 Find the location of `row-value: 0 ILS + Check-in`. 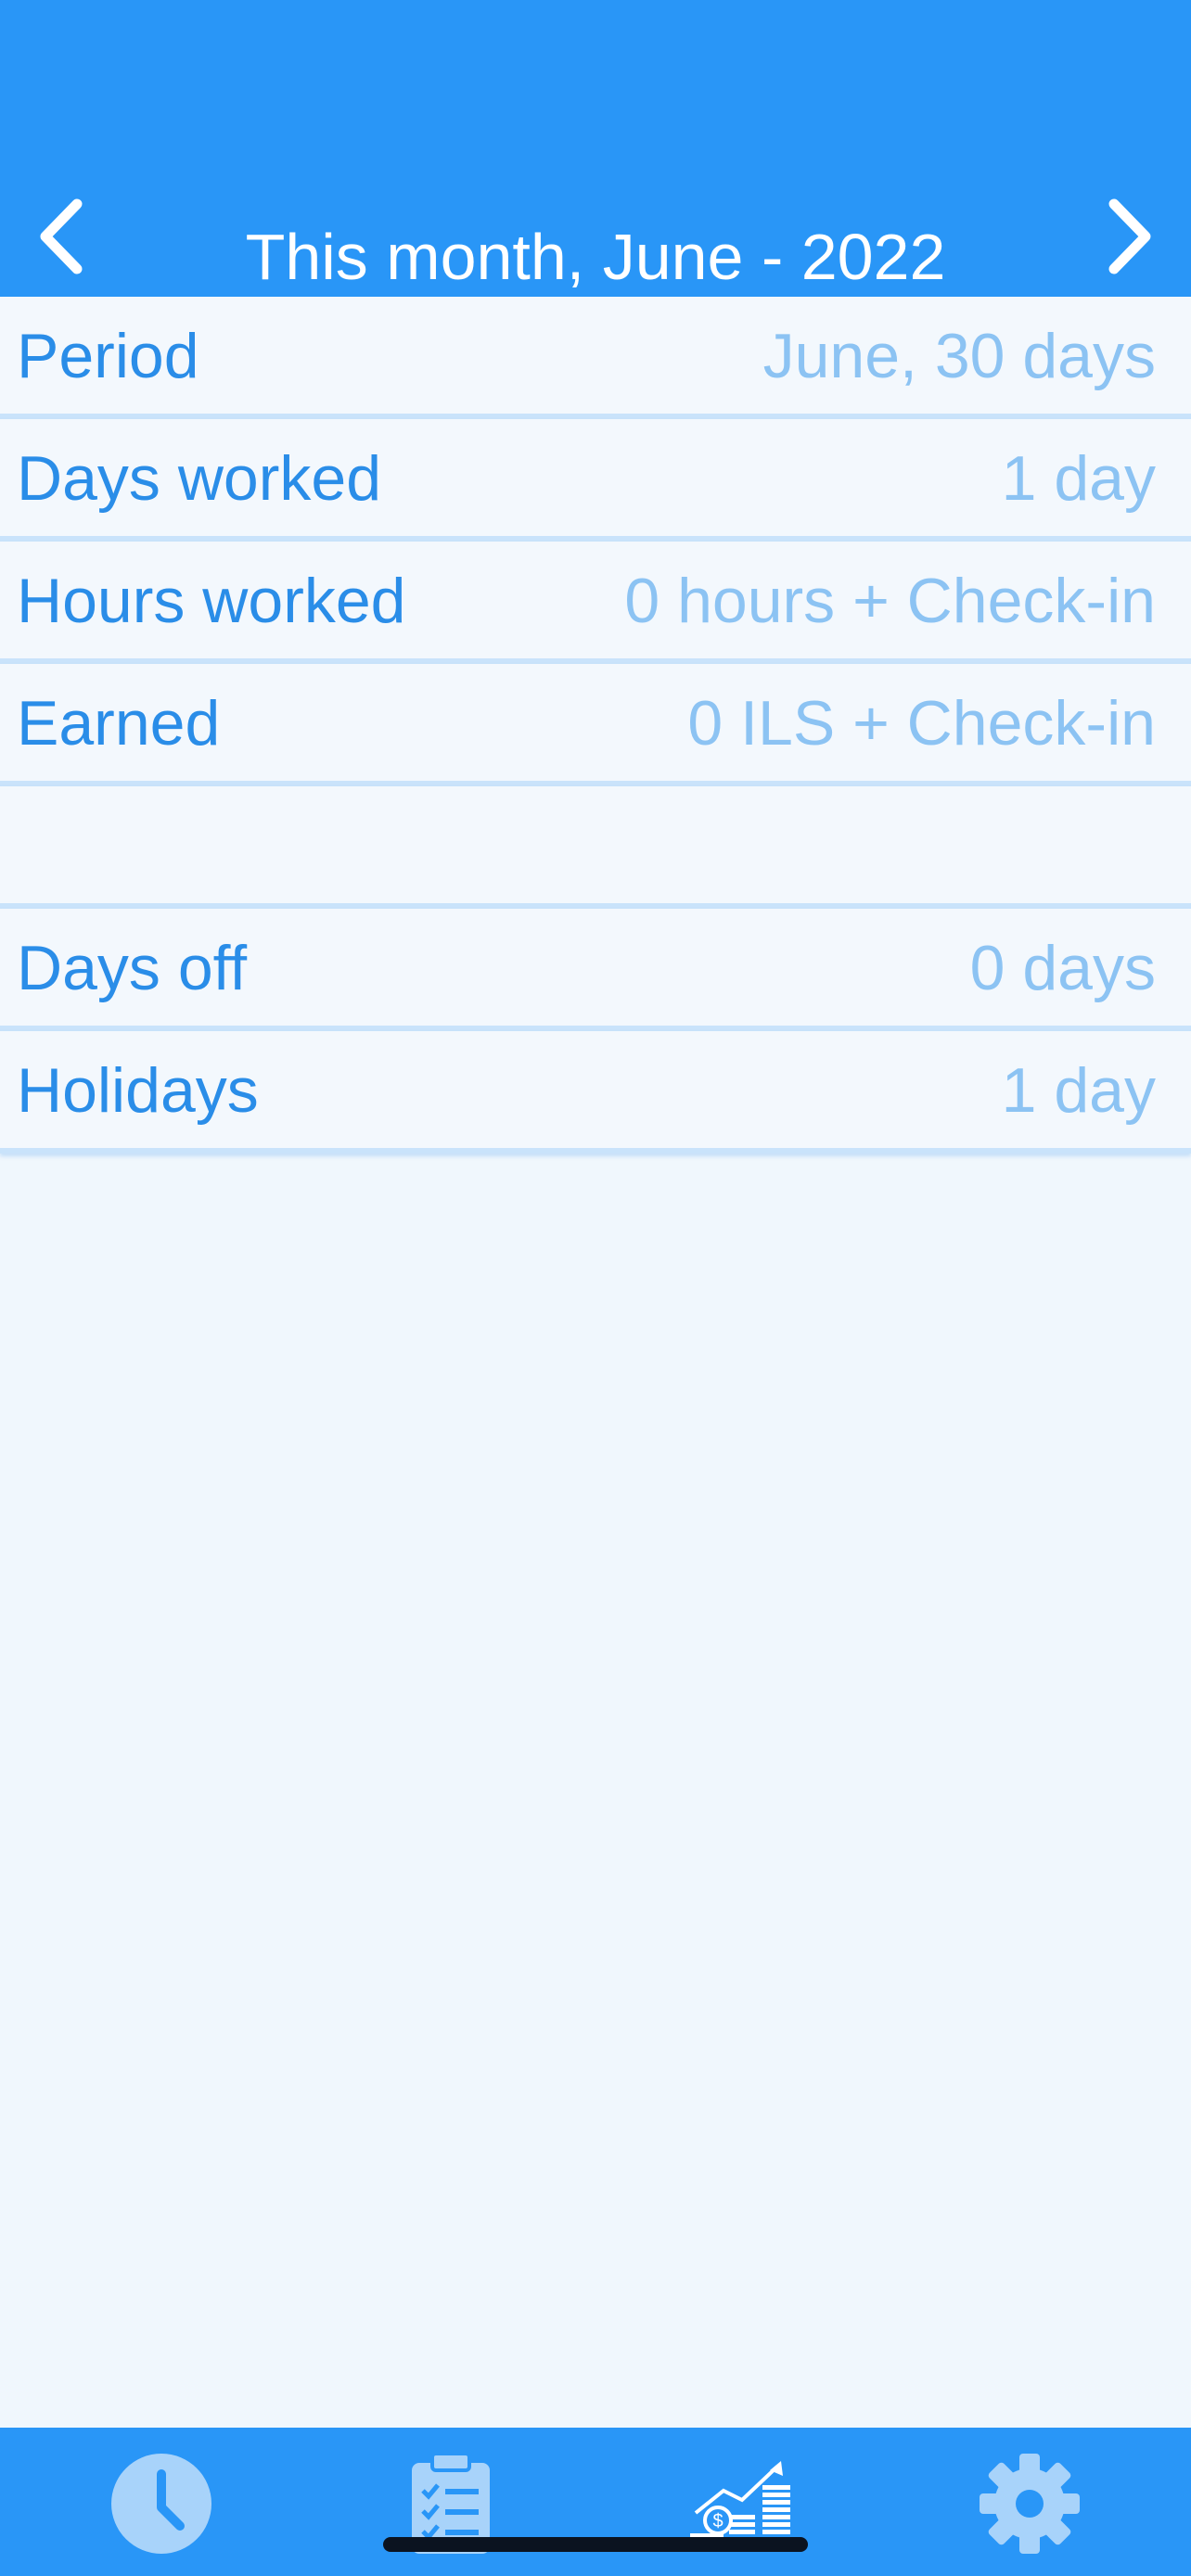

row-value: 0 ILS + Check-in is located at coordinates (921, 723).